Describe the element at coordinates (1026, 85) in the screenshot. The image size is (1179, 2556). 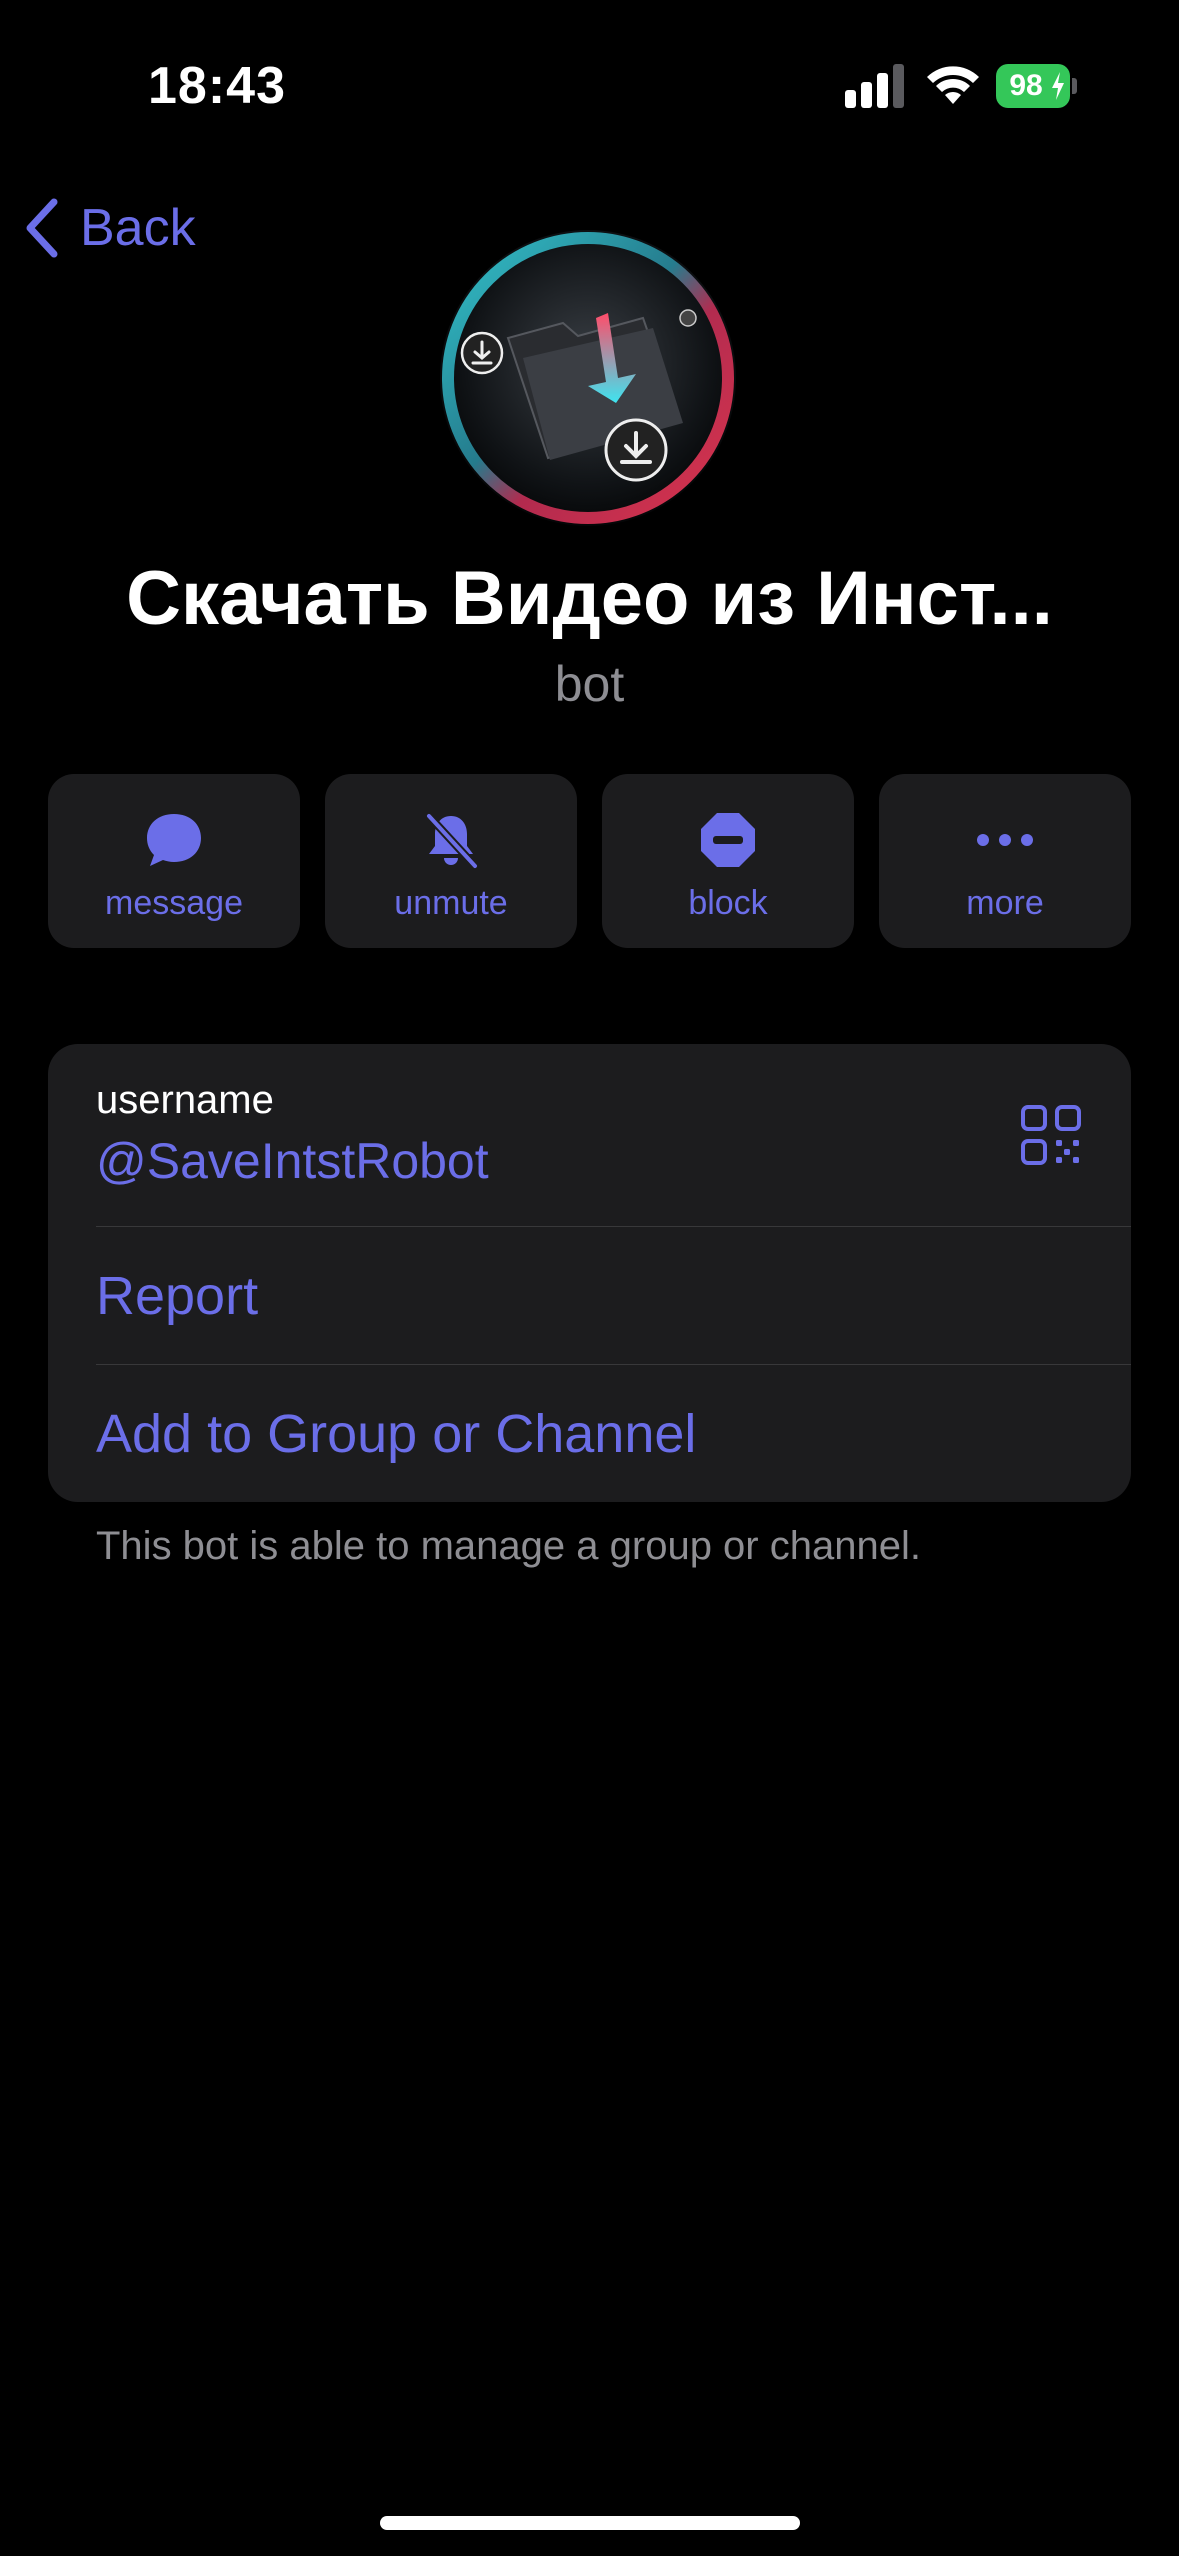
I see `battery-level: 98` at that location.